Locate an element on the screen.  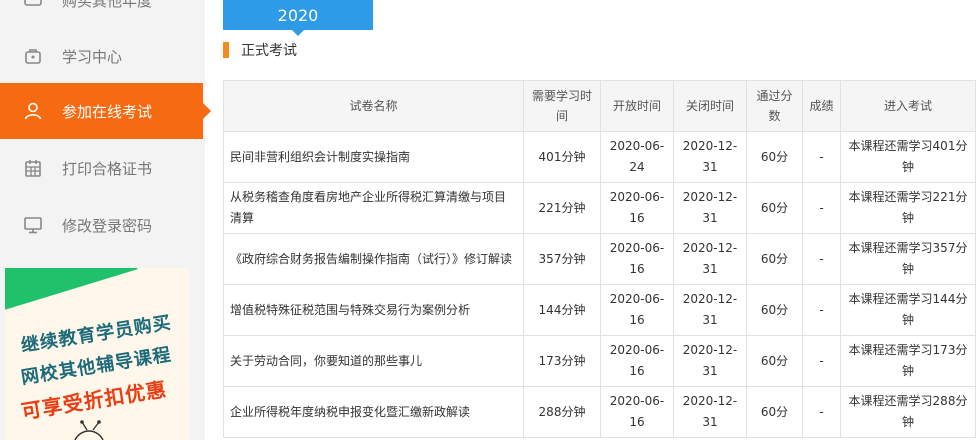
enter-exam-status: 本课程还需学习288分钟 is located at coordinates (908, 412).